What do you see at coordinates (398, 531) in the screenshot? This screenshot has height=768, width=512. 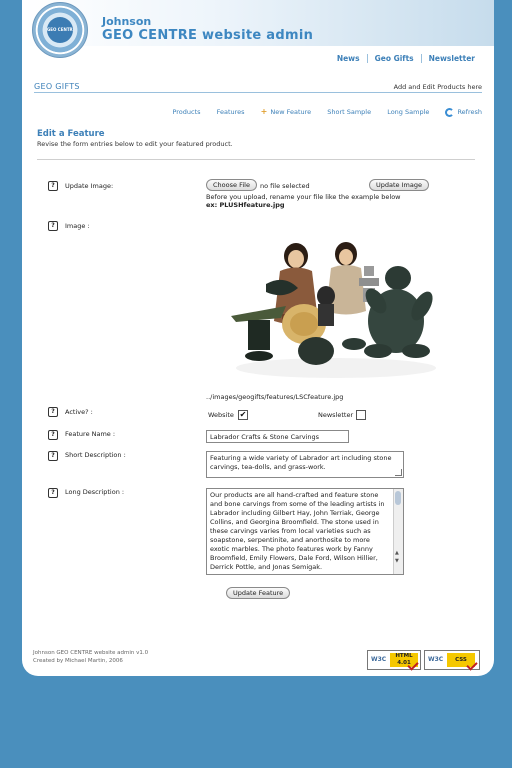 I see `long-description-scrollbar: ▲ ▼` at bounding box center [398, 531].